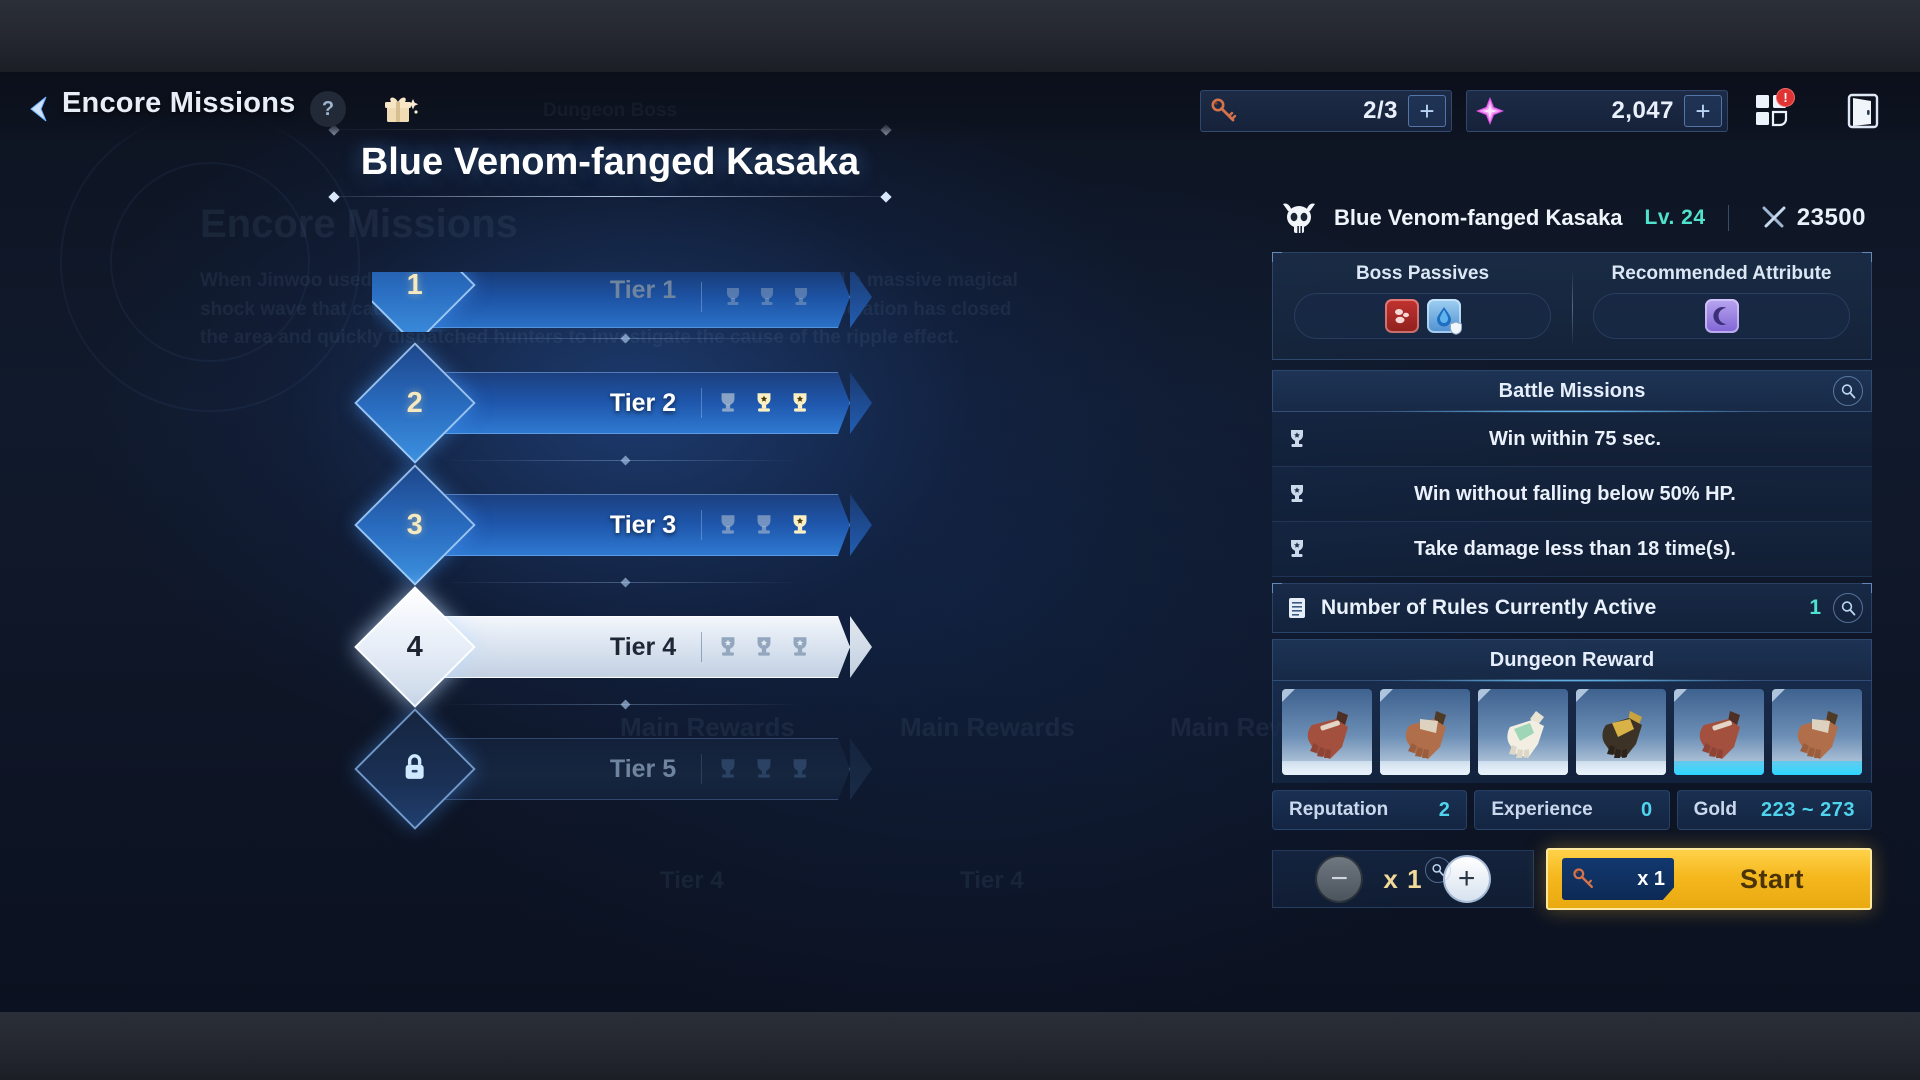 This screenshot has height=1080, width=1920. I want to click on rules-active-bar: Number of Rules Currently Active 1, so click(1572, 608).